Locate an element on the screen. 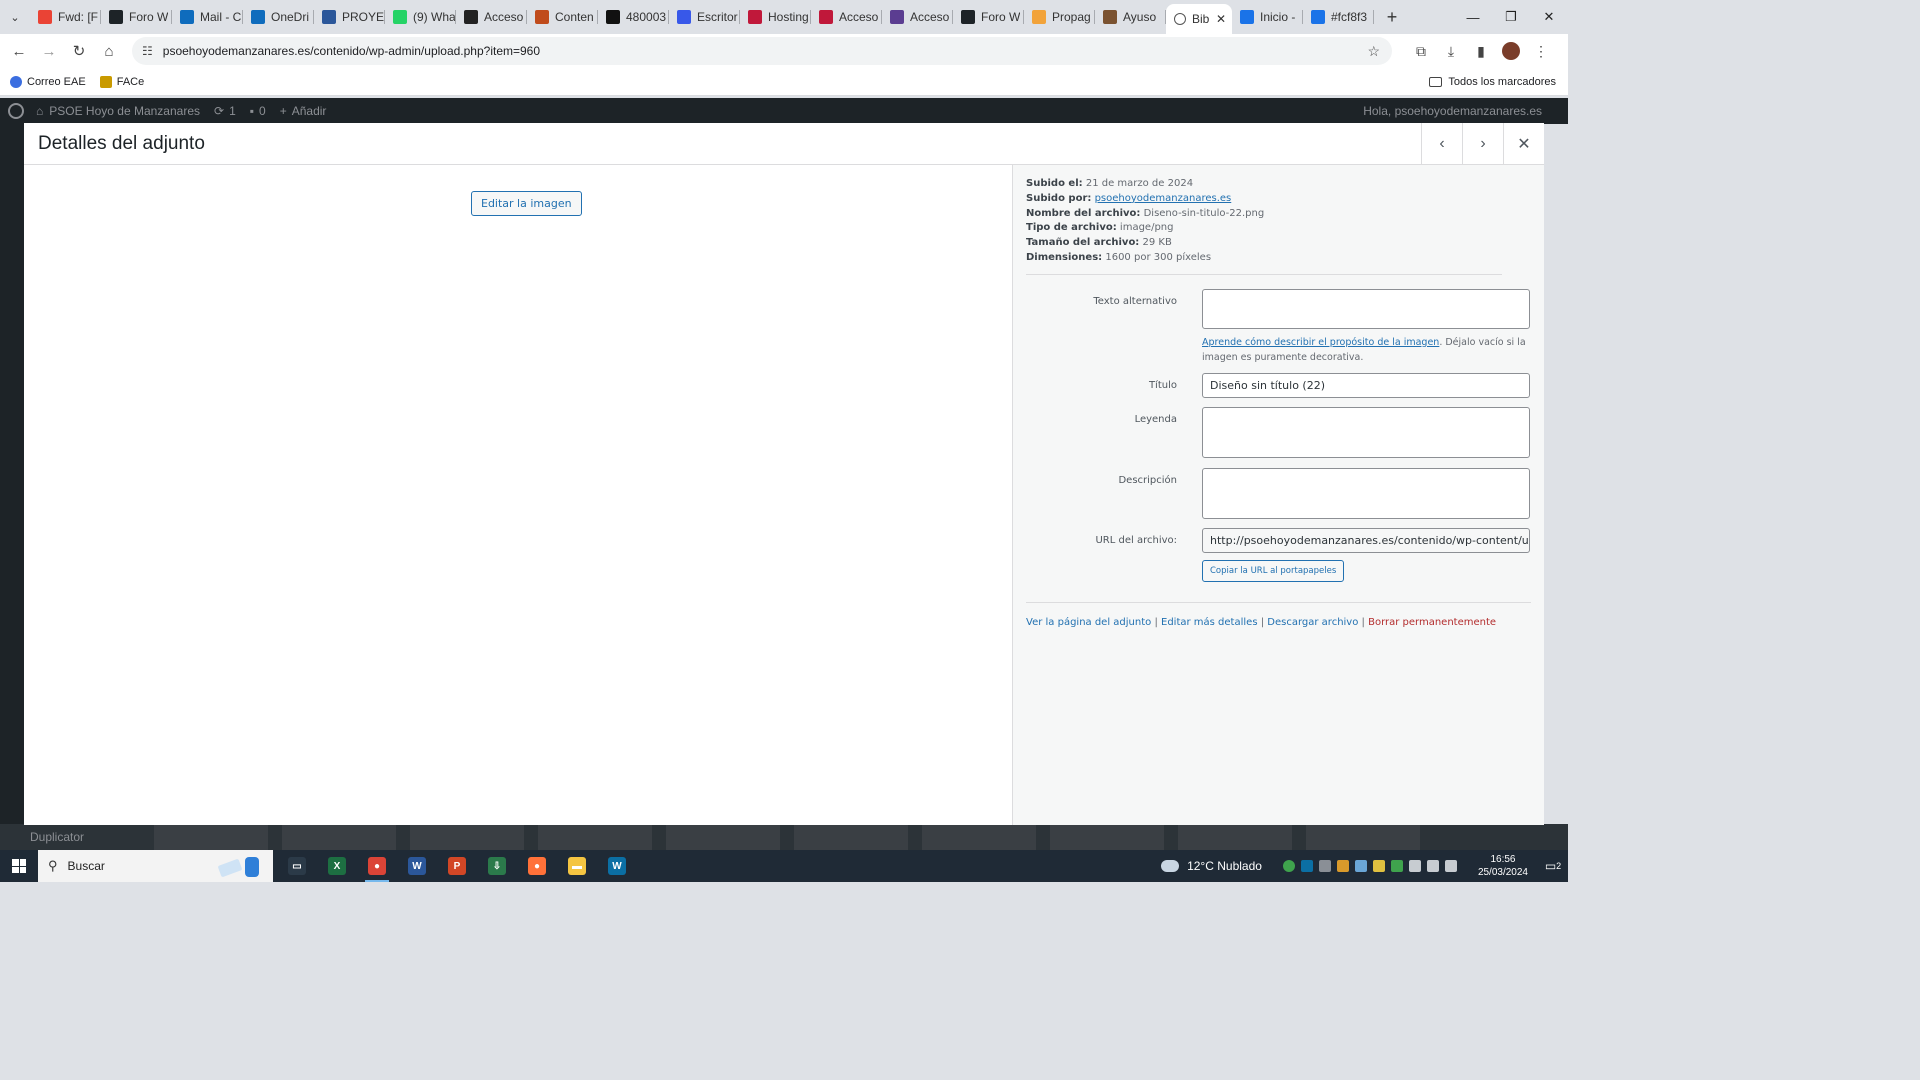 The height and width of the screenshot is (1080, 1920). taskbar-clock: 16:56 25/03/2024 is located at coordinates (1503, 866).